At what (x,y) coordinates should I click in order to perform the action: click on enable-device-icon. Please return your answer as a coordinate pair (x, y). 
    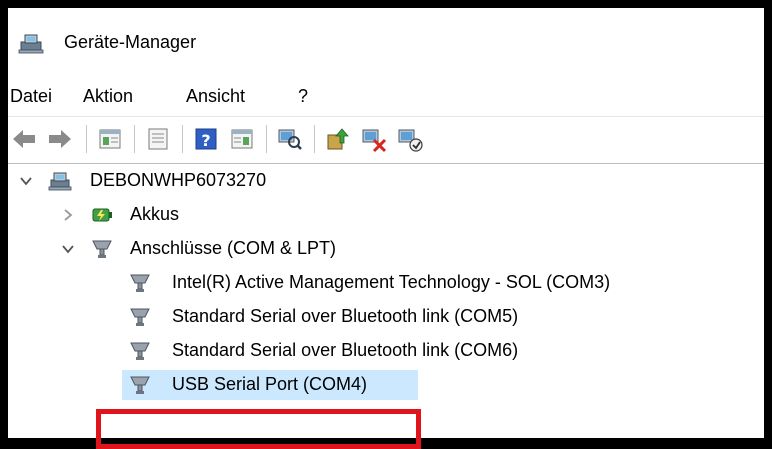
    Looking at the image, I should click on (410, 139).